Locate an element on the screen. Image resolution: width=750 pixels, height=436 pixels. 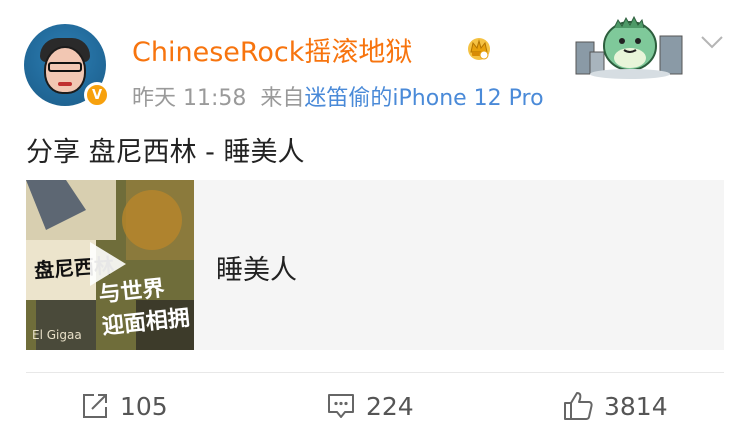
like-count: 3814 is located at coordinates (636, 406).